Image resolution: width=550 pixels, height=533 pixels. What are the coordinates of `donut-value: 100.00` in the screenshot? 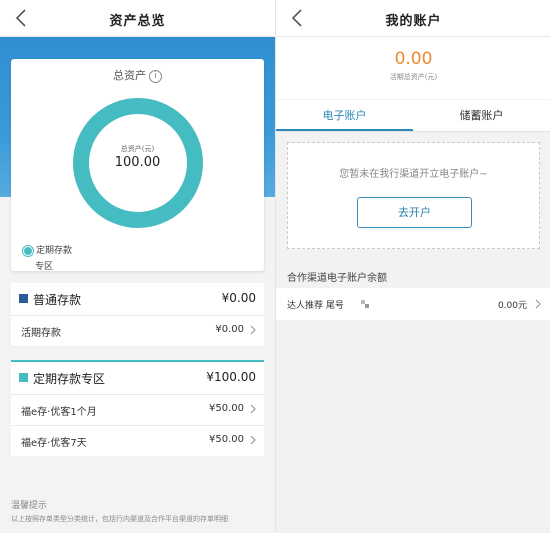 It's located at (137, 162).